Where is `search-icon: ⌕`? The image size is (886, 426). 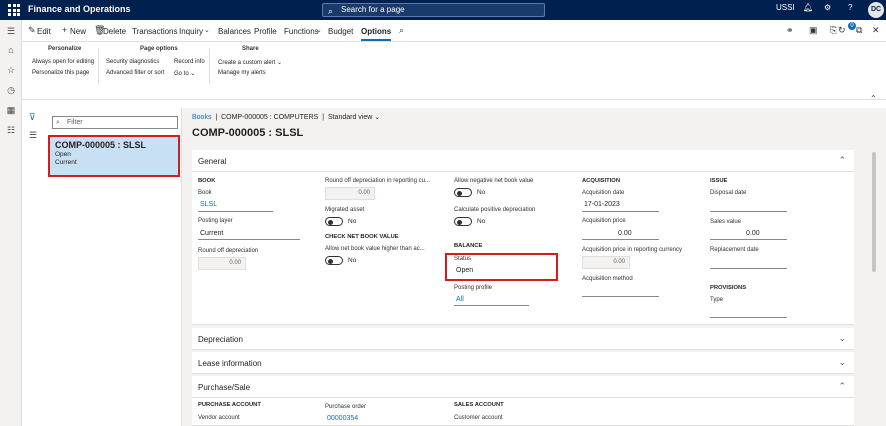
search-icon: ⌕ is located at coordinates (401, 30).